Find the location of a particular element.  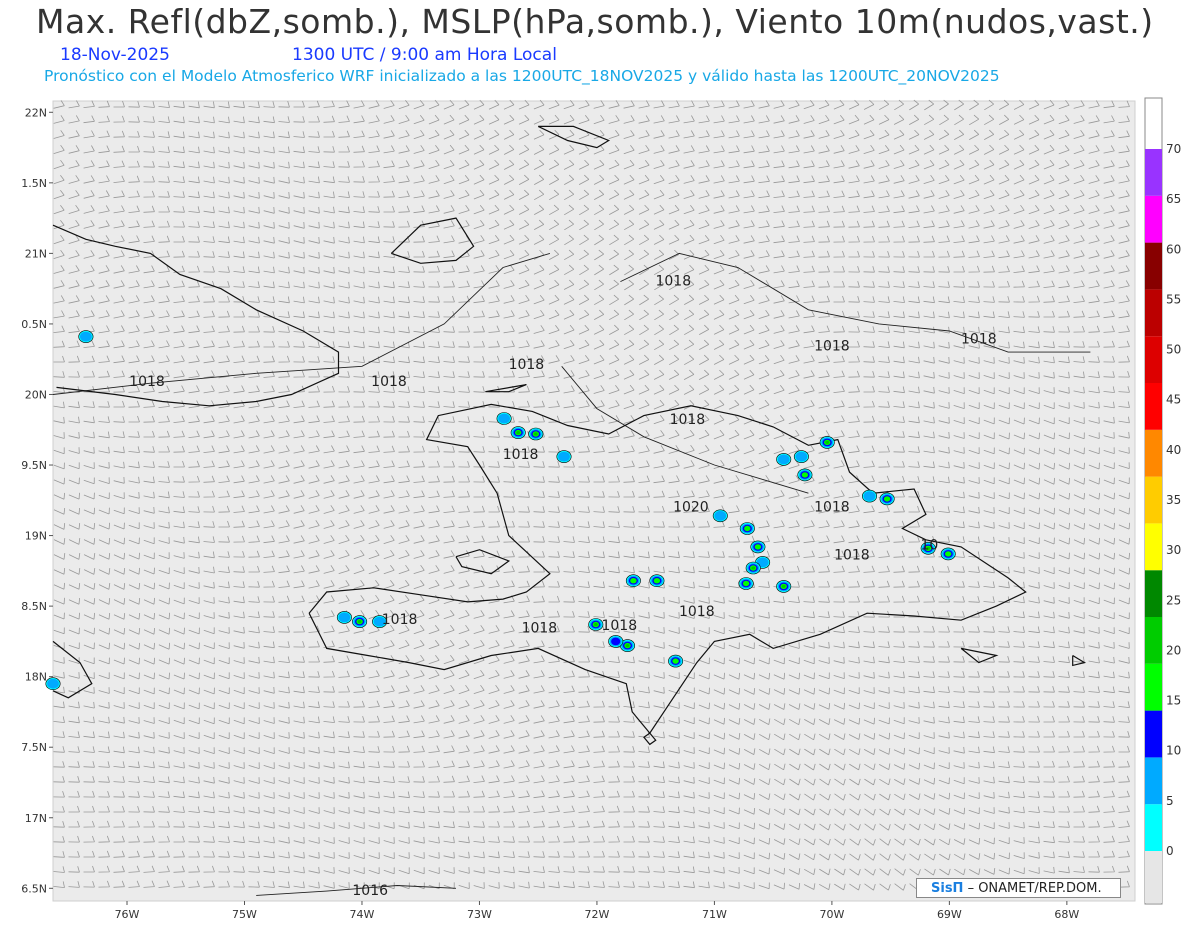

lat-label: 0.5N is located at coordinates (34, 324).